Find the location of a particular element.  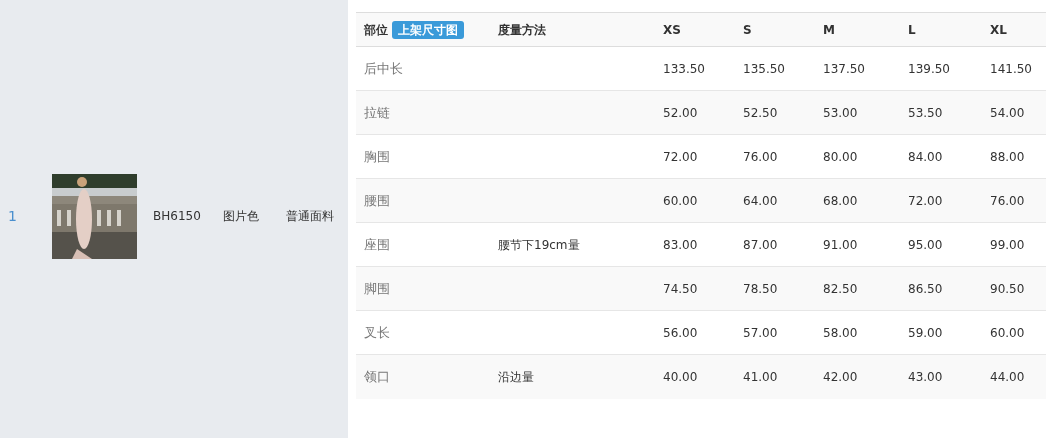

size-value: 137.50 is located at coordinates (844, 68).